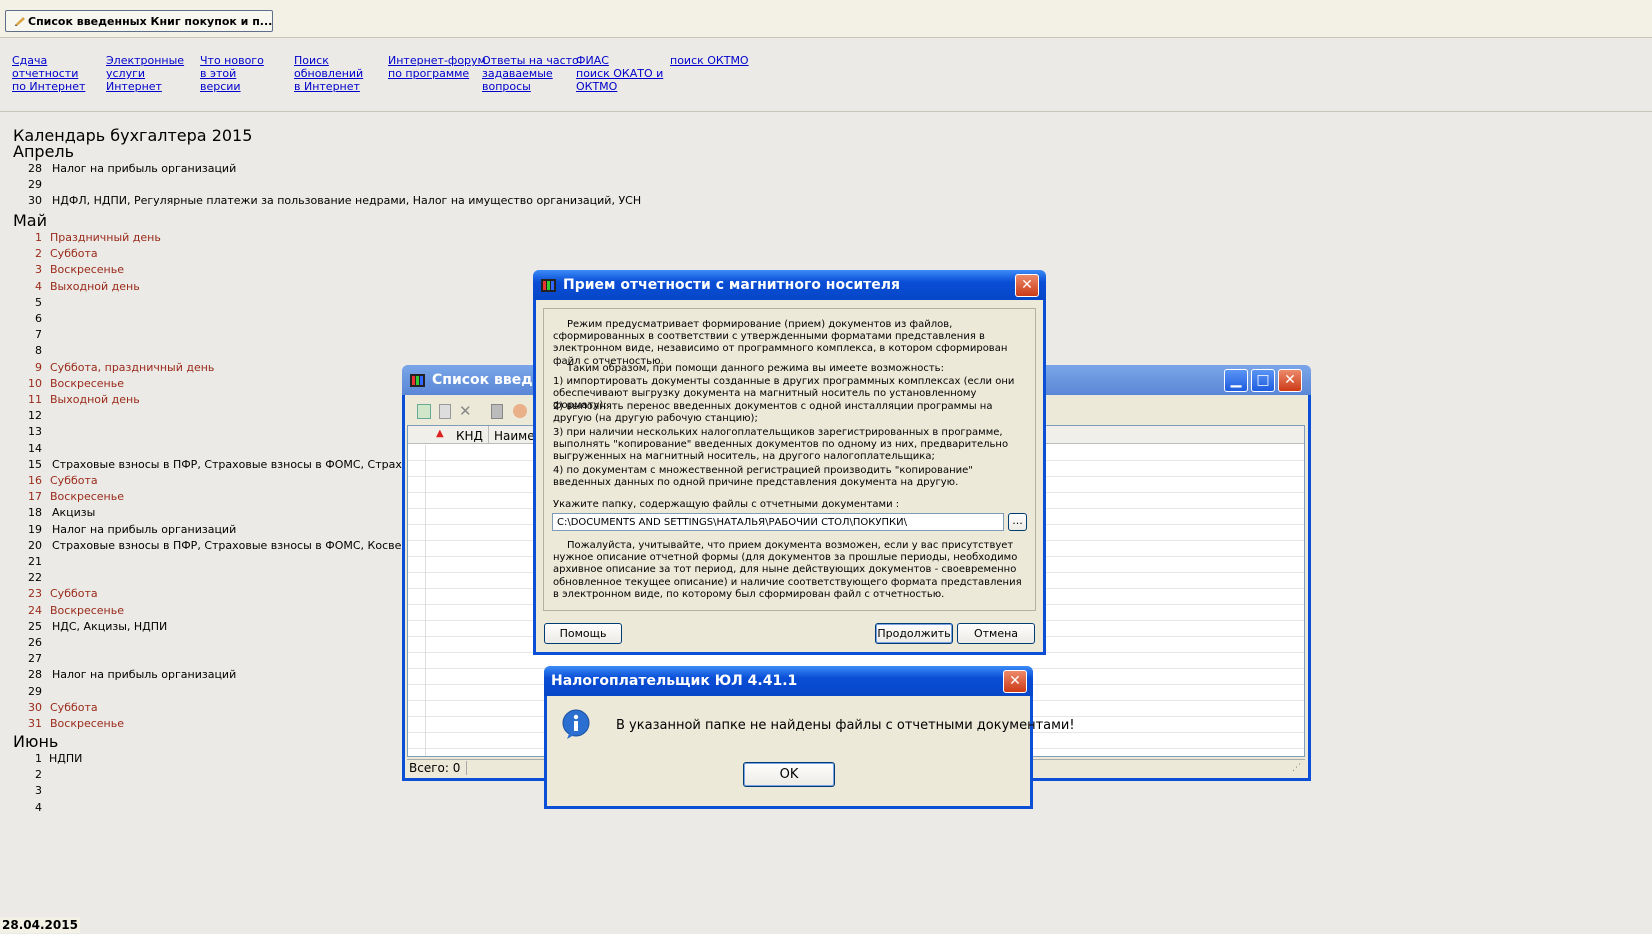  What do you see at coordinates (38, 350) in the screenshot?
I see `day-number: 8` at bounding box center [38, 350].